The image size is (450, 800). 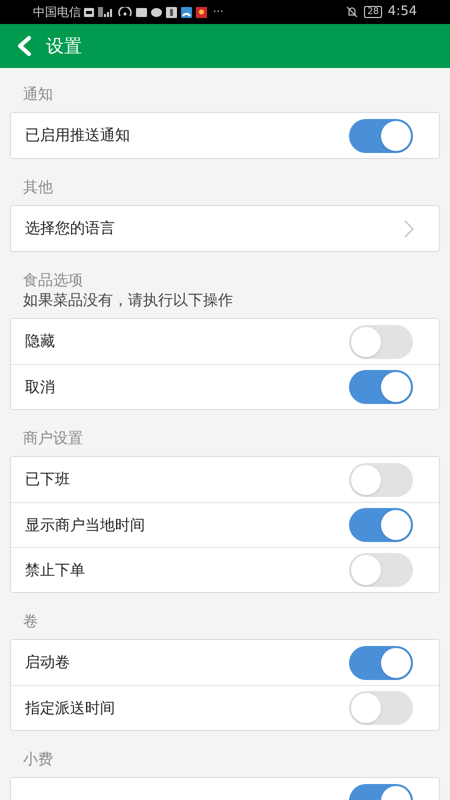 What do you see at coordinates (64, 46) in the screenshot?
I see `screen-title: 设置` at bounding box center [64, 46].